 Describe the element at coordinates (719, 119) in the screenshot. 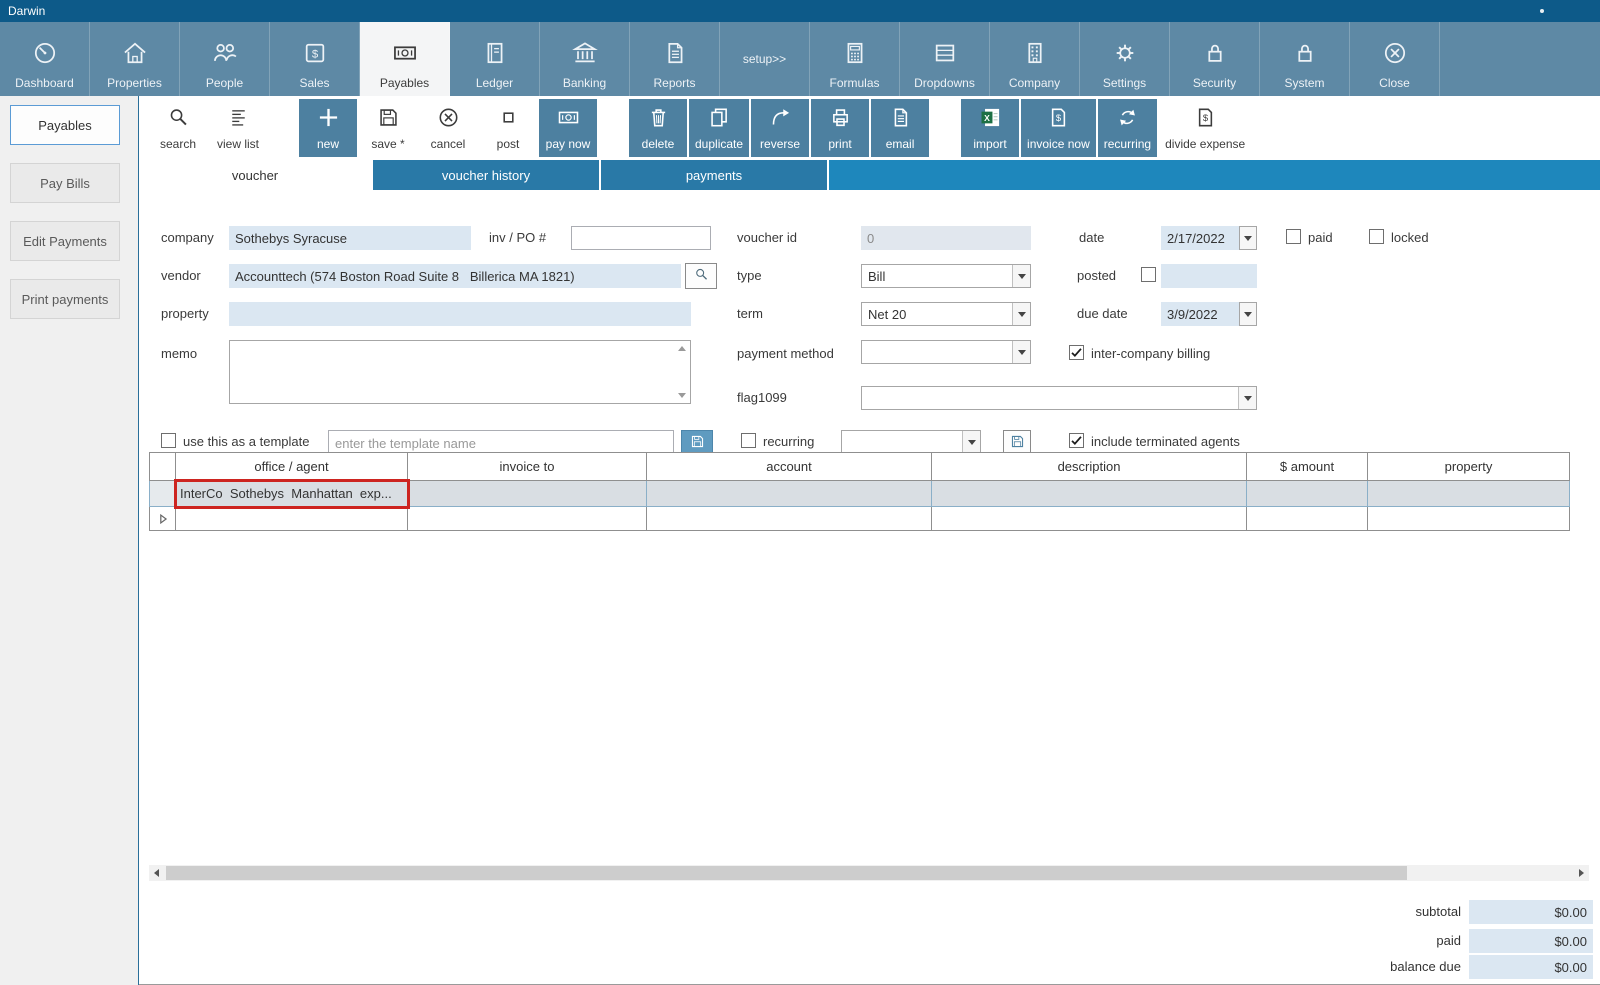

I see `copy-icon` at that location.